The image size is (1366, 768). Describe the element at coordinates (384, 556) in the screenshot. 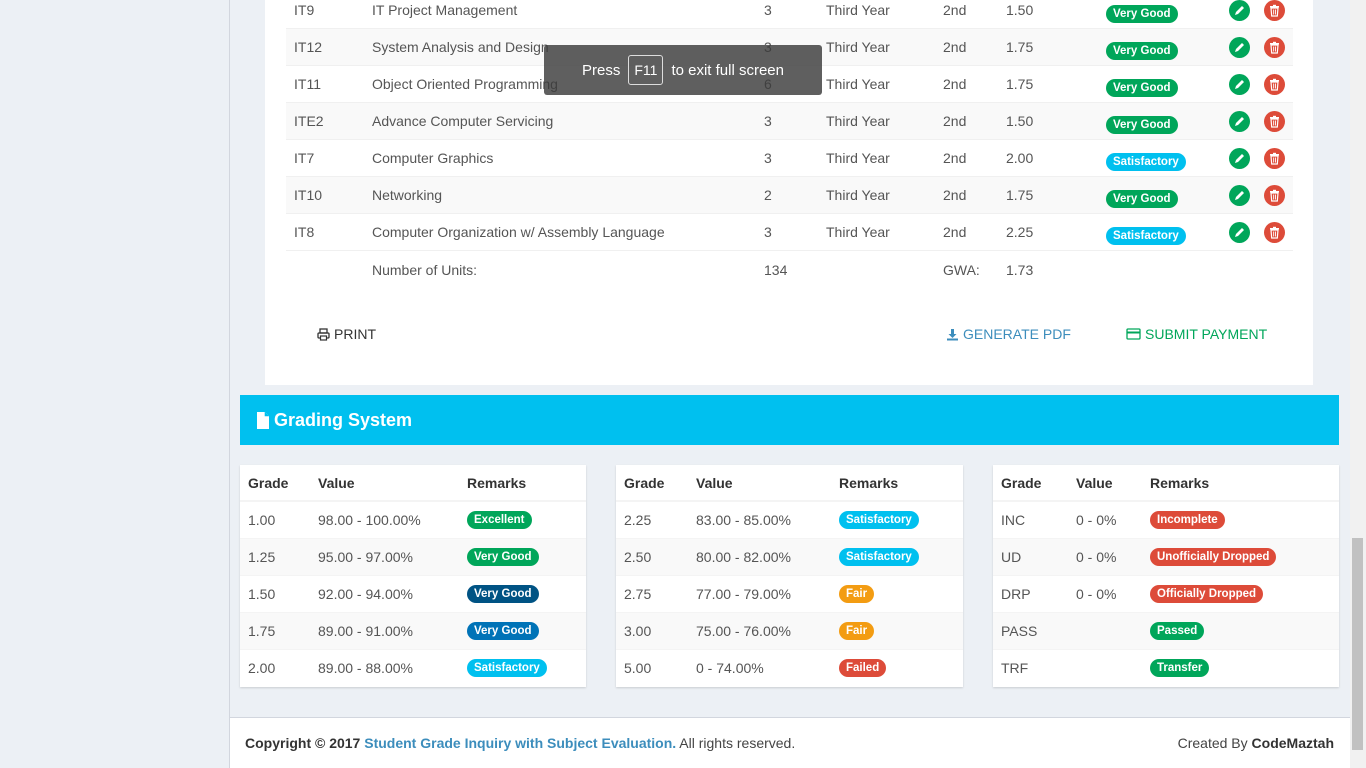

I see `value-cell: 95.00 - 97.00%` at that location.